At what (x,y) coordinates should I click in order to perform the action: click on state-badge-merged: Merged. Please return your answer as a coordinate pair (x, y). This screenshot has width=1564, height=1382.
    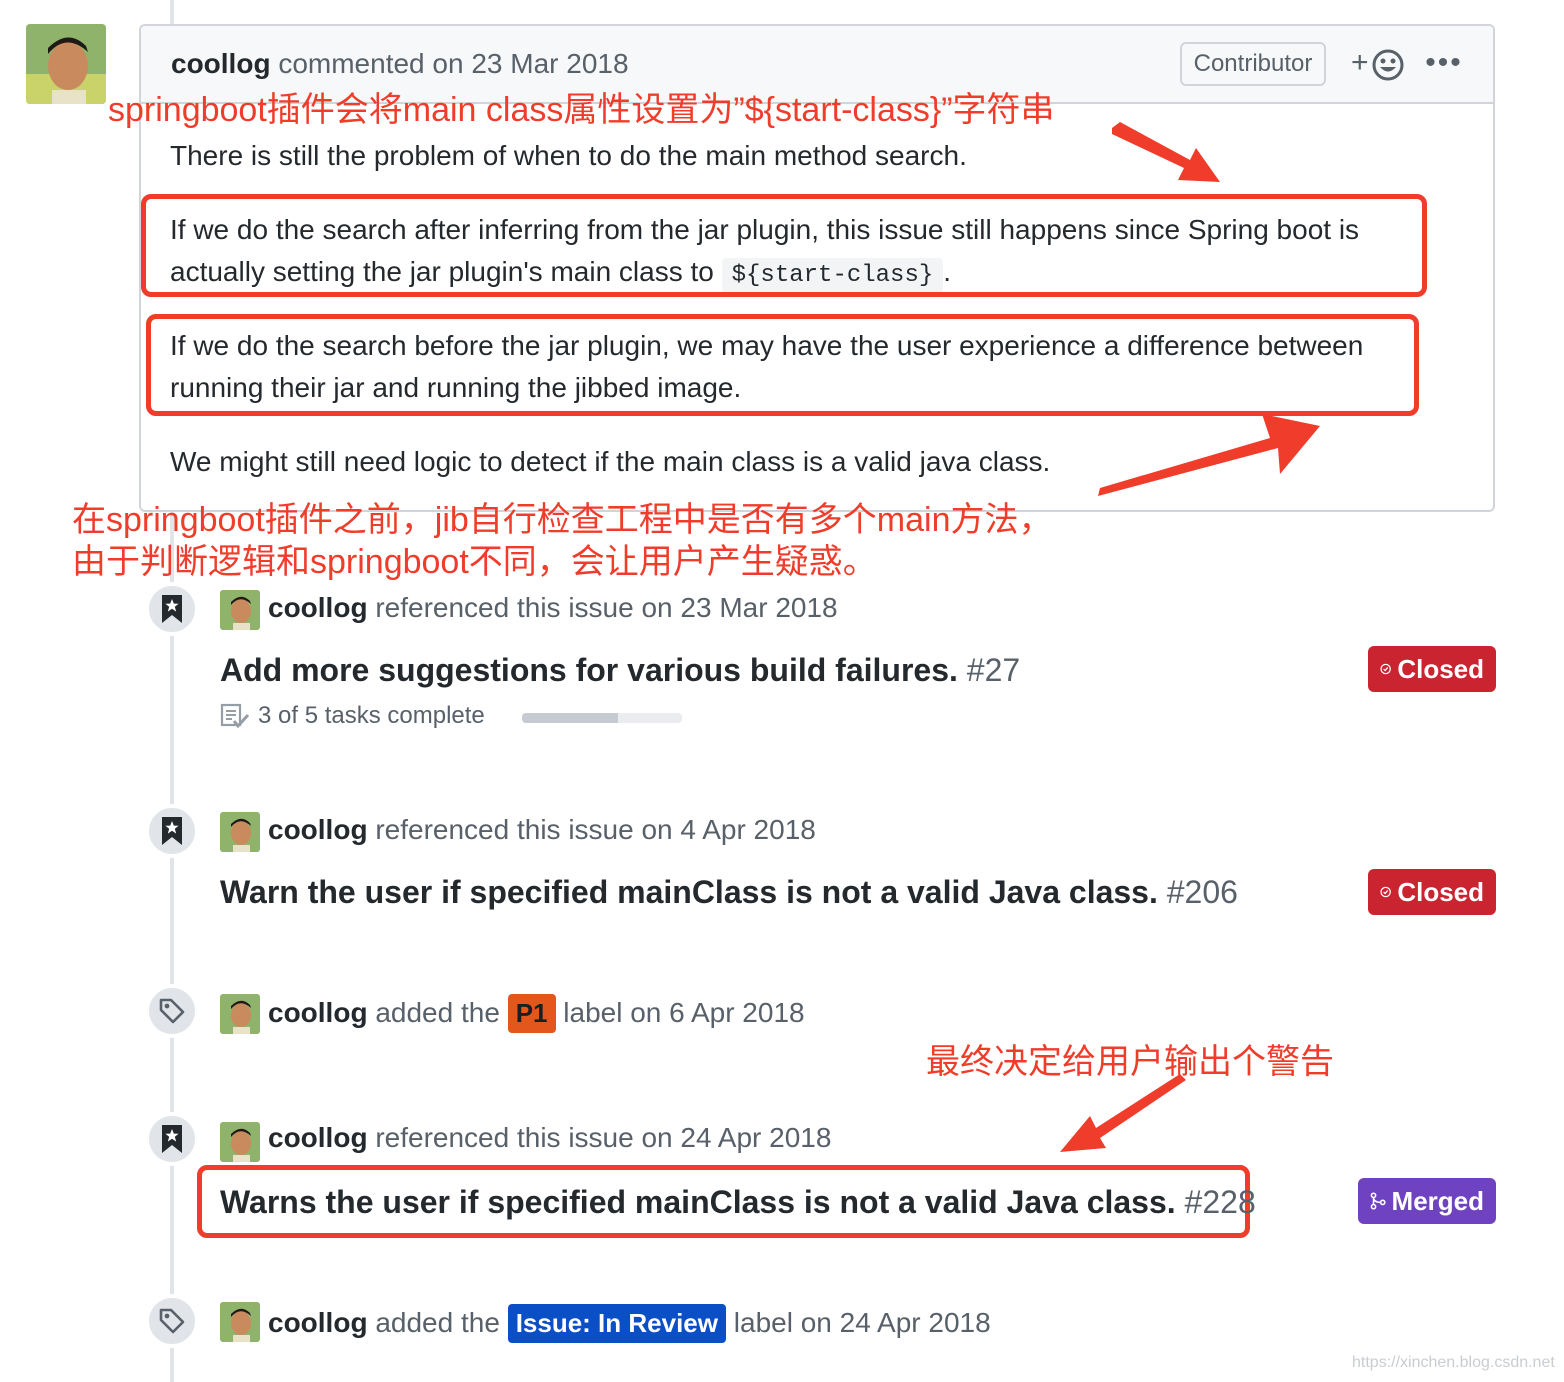
    Looking at the image, I should click on (1427, 1201).